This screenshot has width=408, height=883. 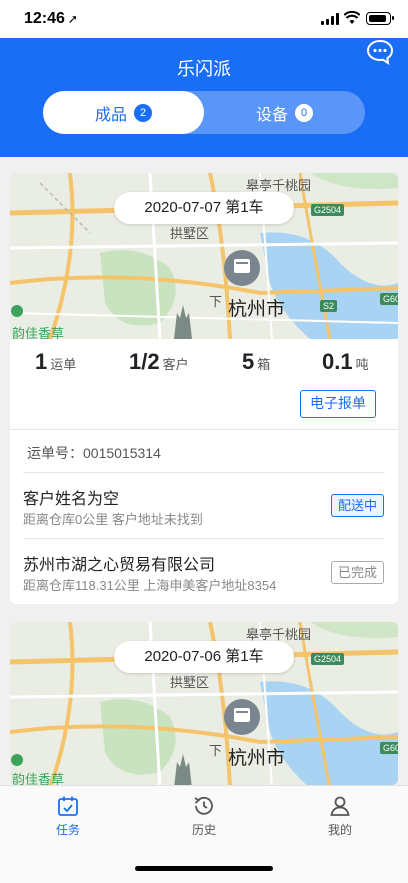 I want to click on tab-profile: 我的, so click(x=340, y=816).